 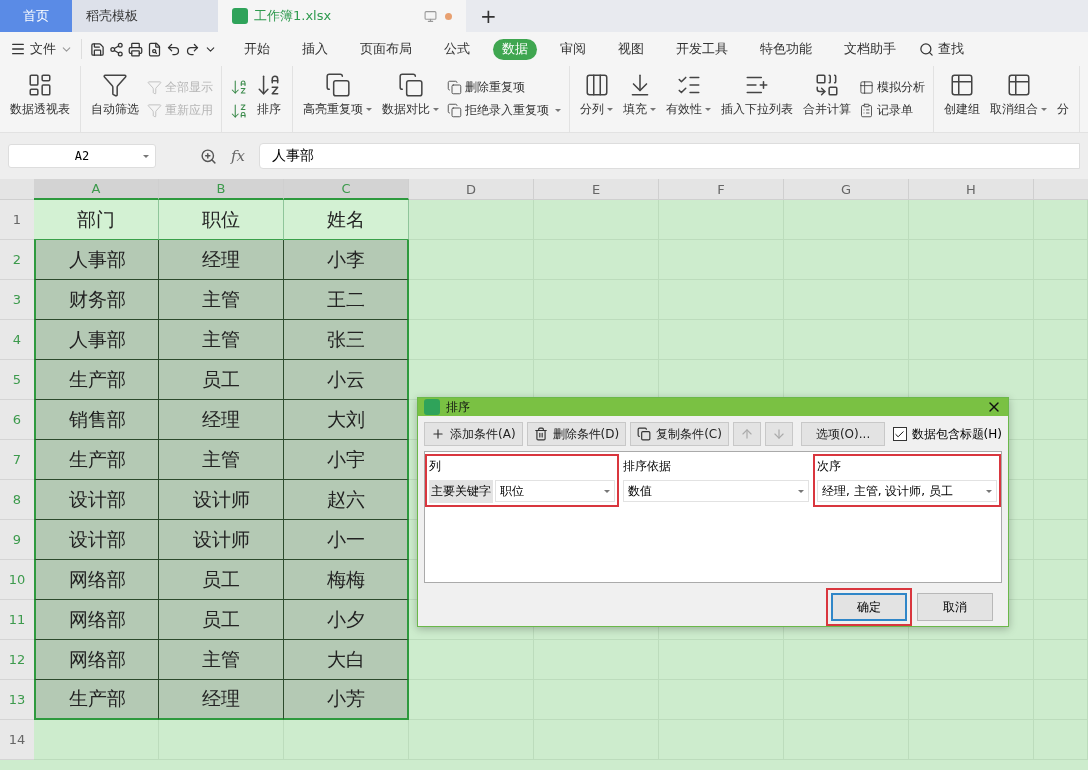 What do you see at coordinates (346, 500) in the screenshot?
I see `table-cell: 赵六` at bounding box center [346, 500].